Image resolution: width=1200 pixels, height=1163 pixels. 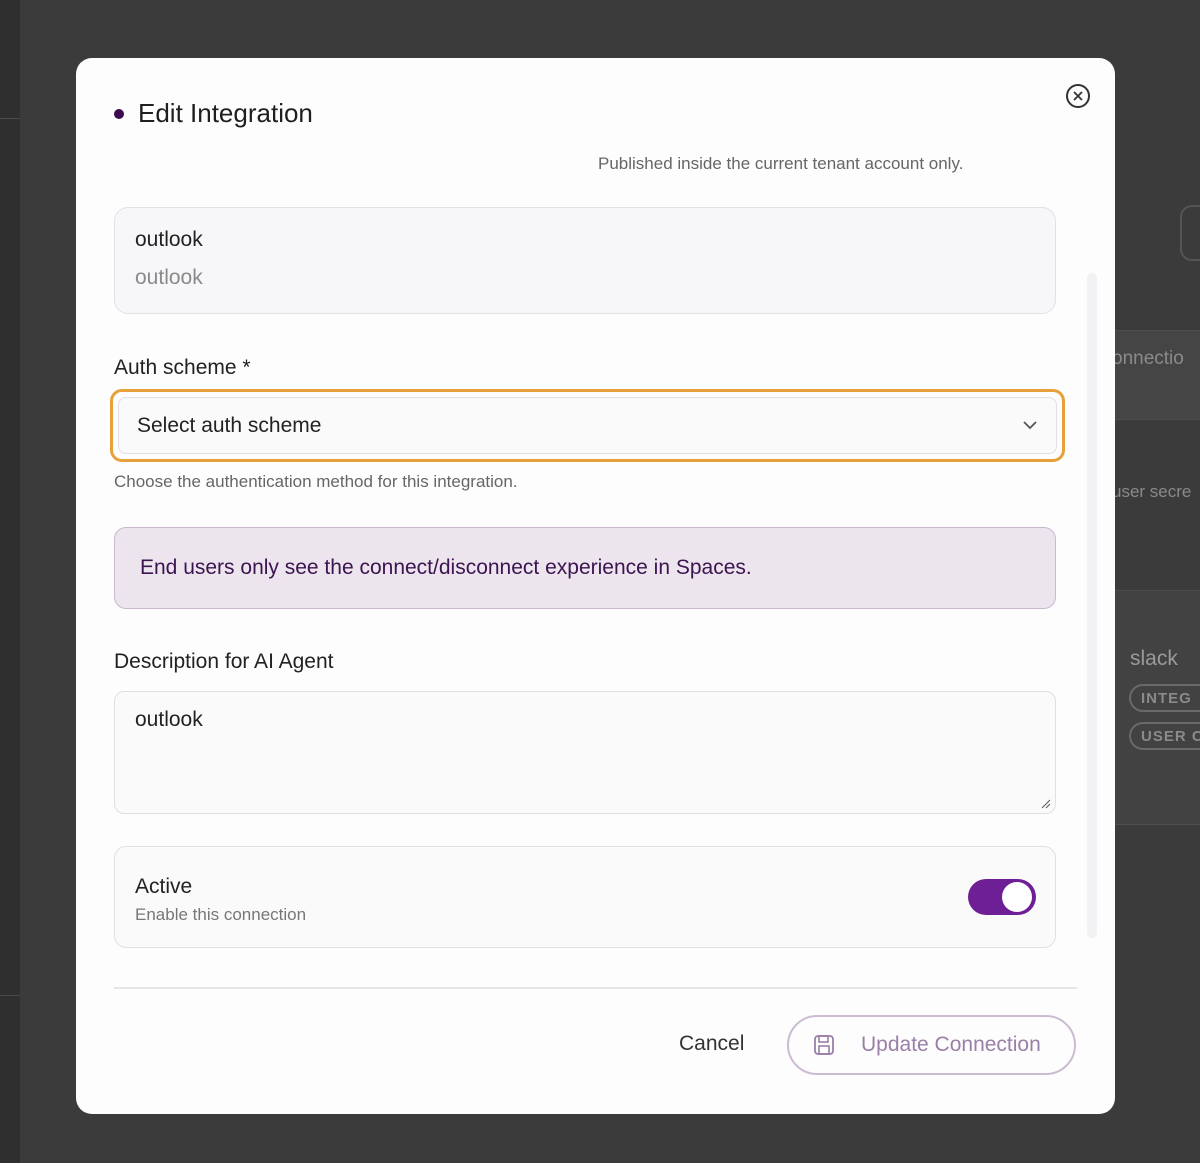 What do you see at coordinates (169, 277) in the screenshot?
I see `integration-subname: outlook` at bounding box center [169, 277].